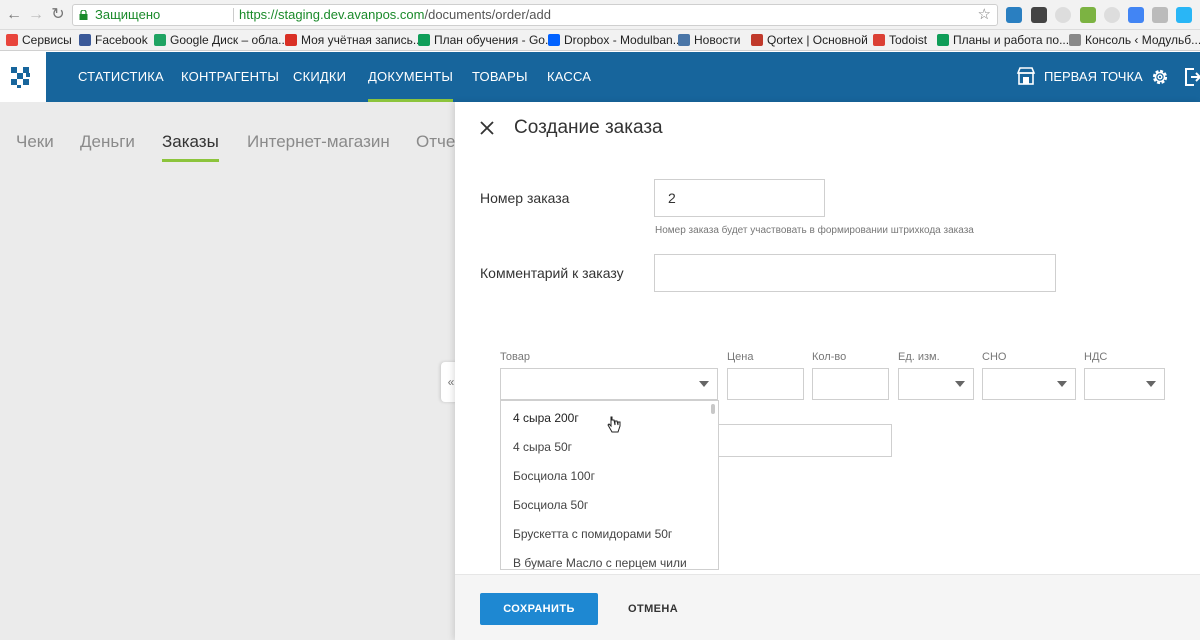  Describe the element at coordinates (804, 440) in the screenshot. I see `secondary-input` at that location.